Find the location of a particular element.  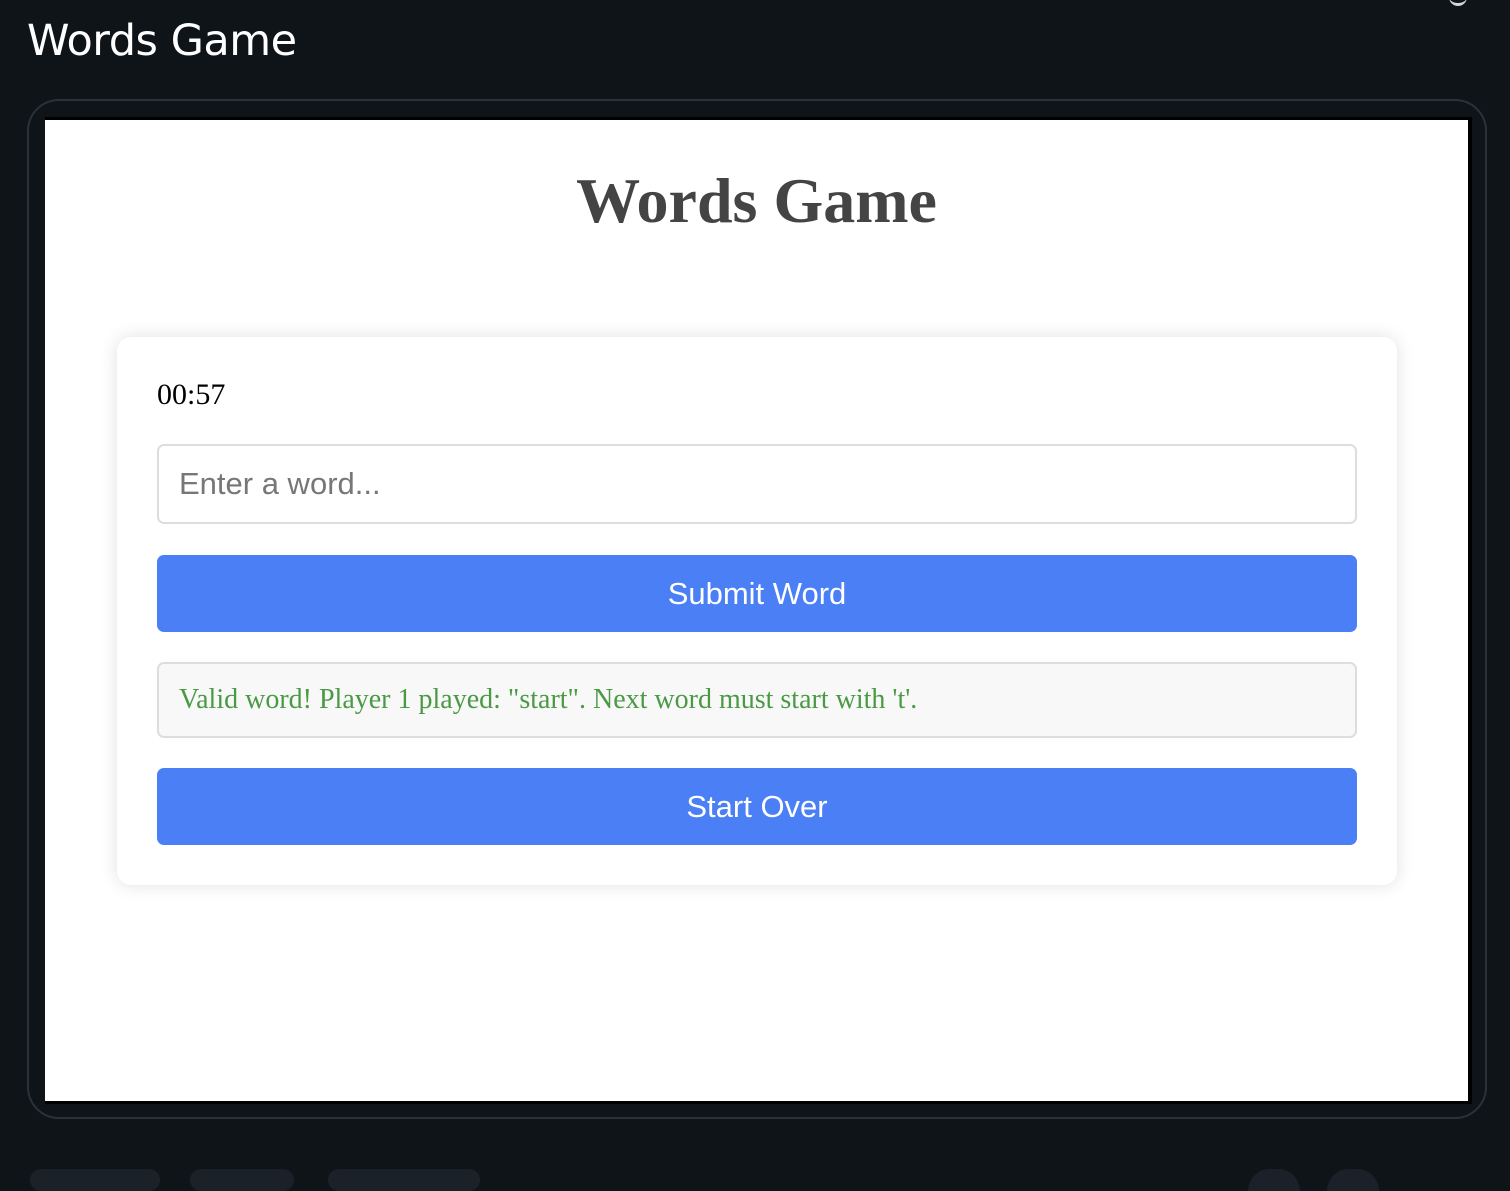

game-title: Words Game is located at coordinates (756, 200).